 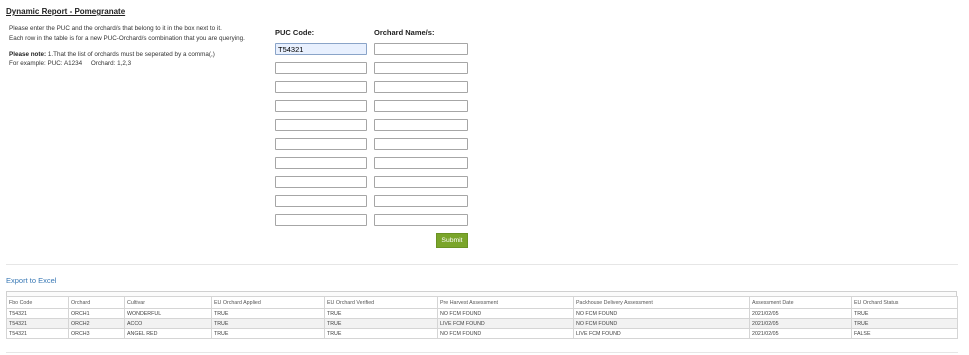 I want to click on example-line: For example: PUC: A1234 Orchard: 1,2,3, so click(x=70, y=63).